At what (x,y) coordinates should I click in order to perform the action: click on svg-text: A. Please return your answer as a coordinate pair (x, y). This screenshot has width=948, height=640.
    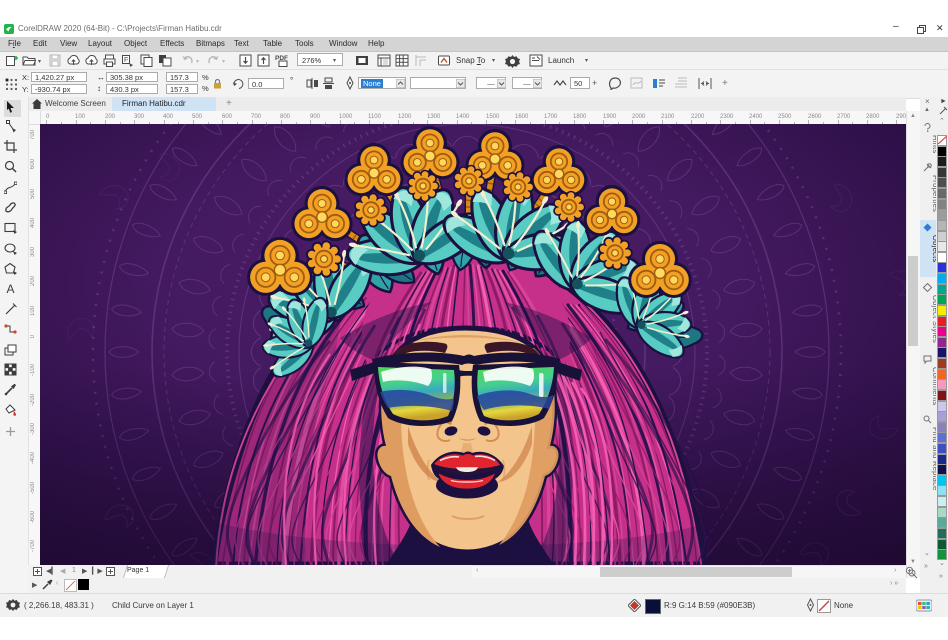
    Looking at the image, I should click on (10, 288).